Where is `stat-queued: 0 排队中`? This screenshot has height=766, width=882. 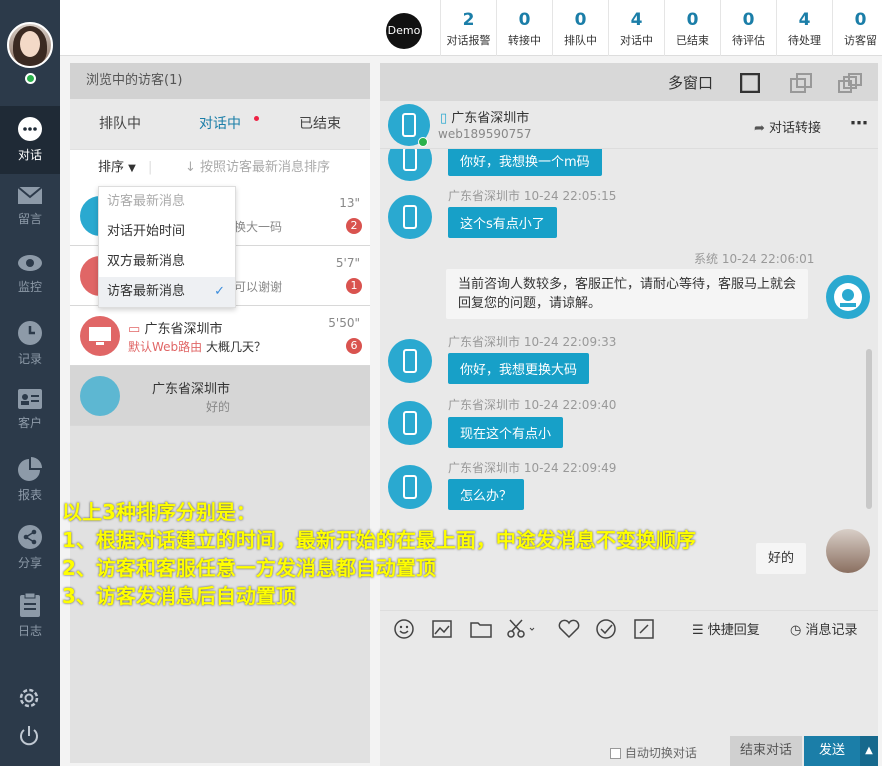 stat-queued: 0 排队中 is located at coordinates (580, 28).